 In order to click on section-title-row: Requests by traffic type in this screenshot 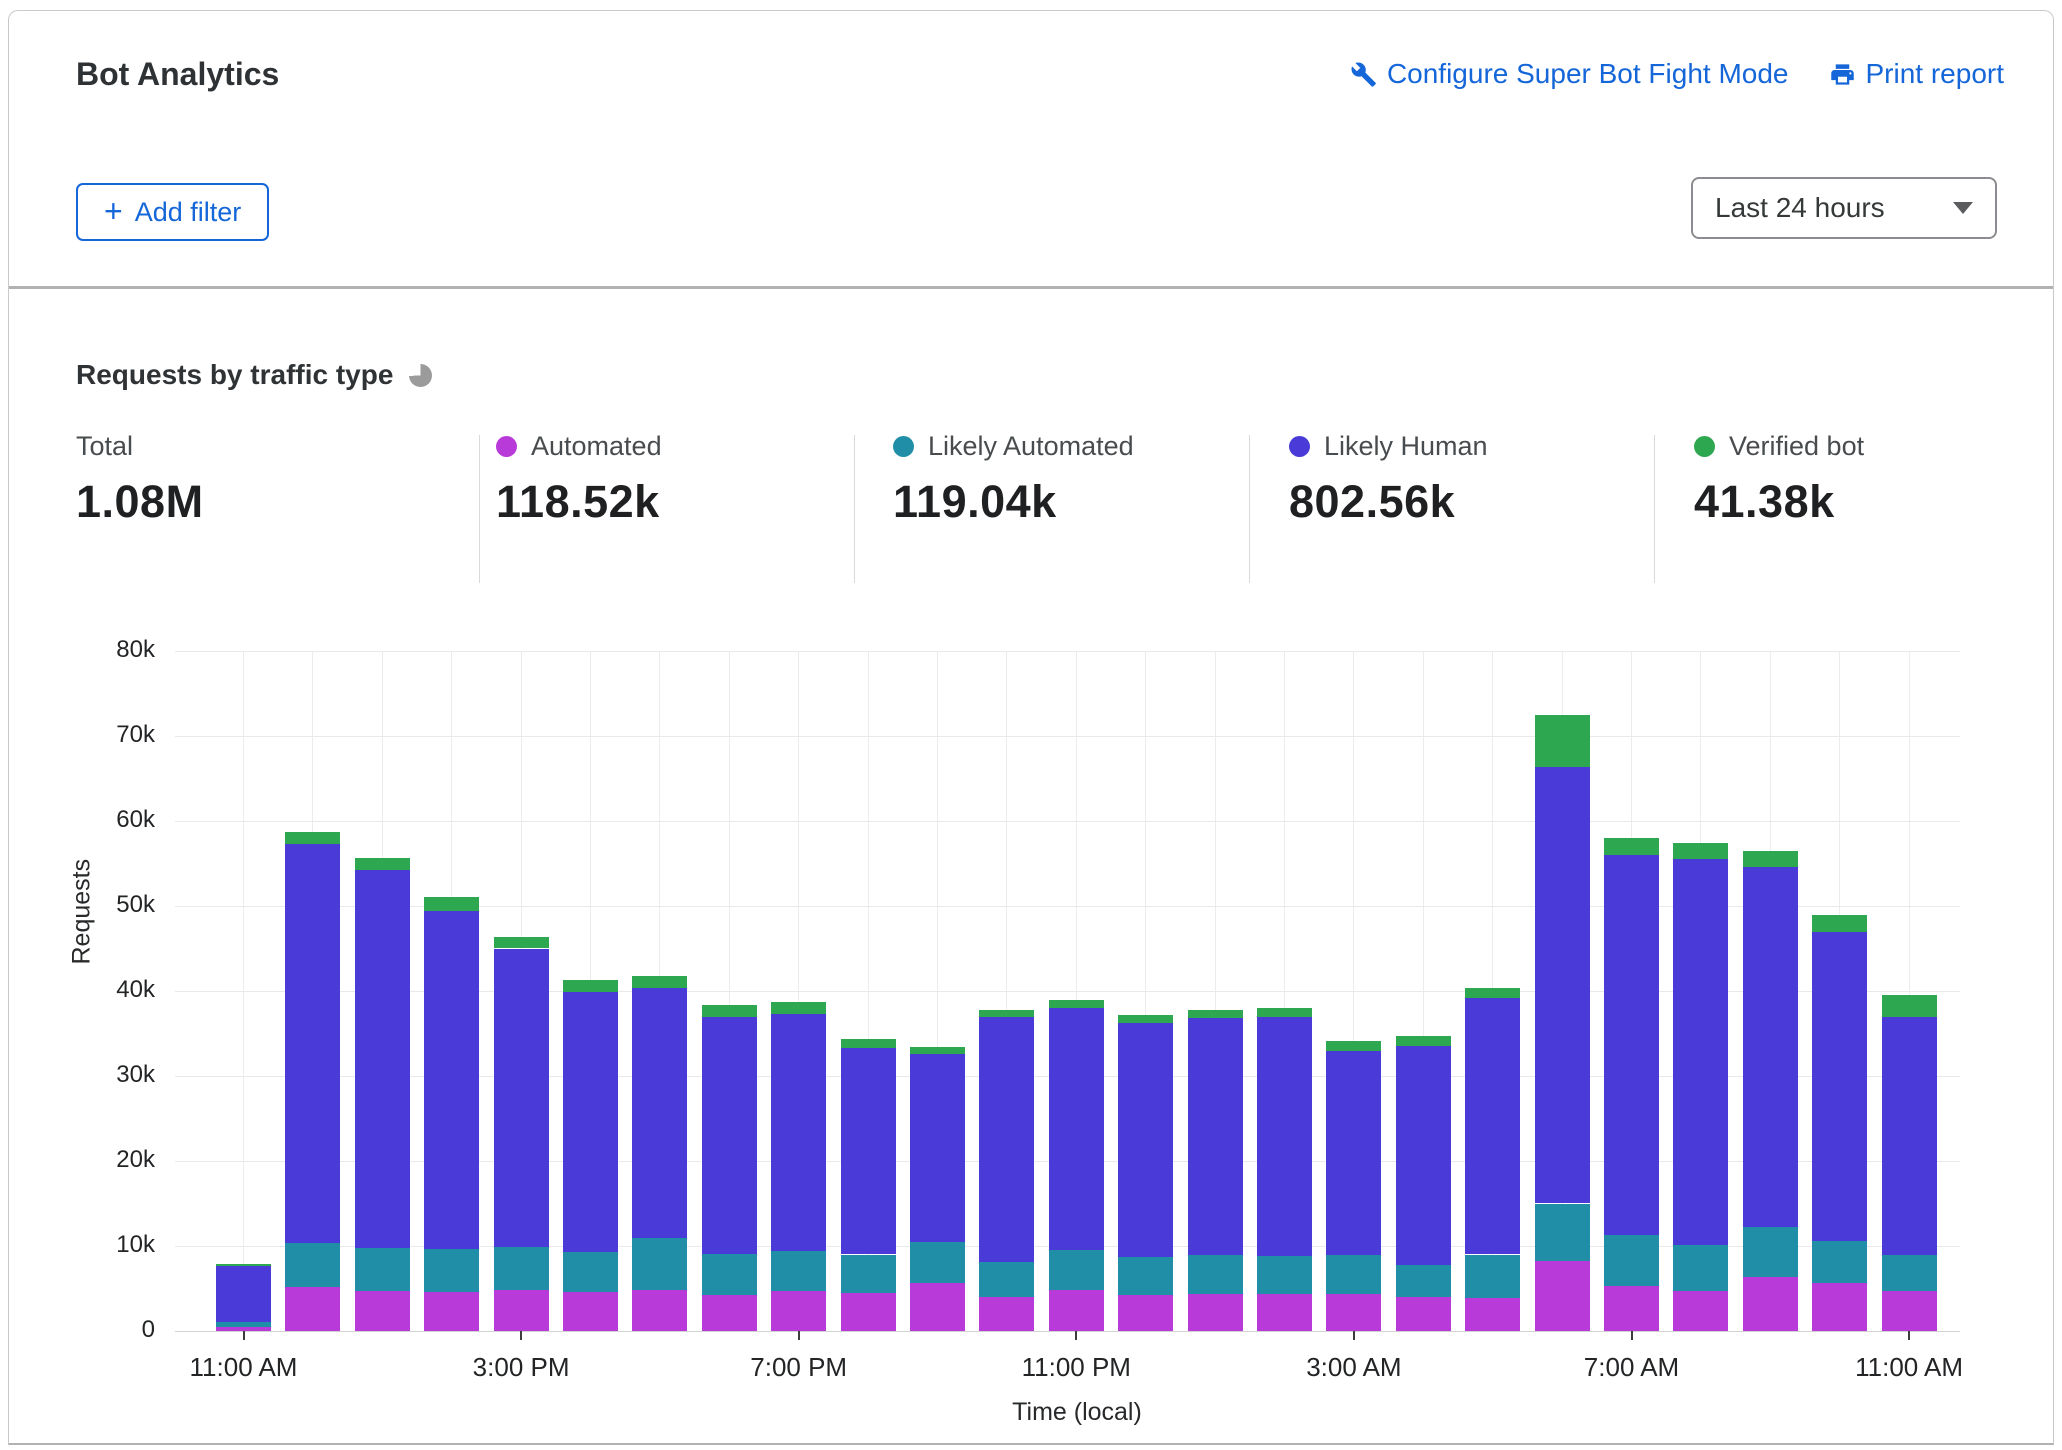, I will do `click(254, 375)`.